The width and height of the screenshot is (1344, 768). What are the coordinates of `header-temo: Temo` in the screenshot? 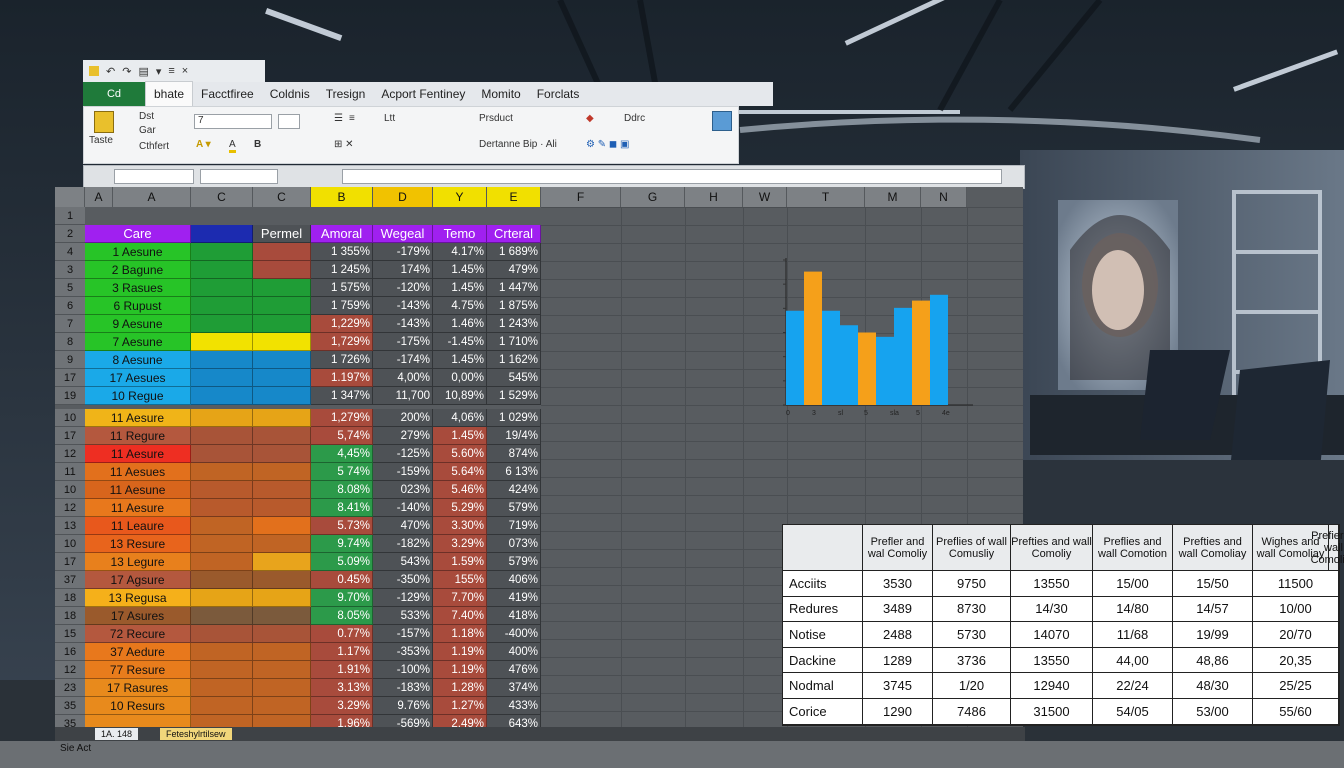 It's located at (460, 234).